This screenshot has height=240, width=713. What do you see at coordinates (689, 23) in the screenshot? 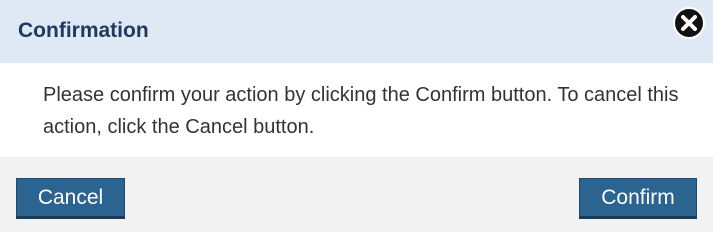
I see `close-icon` at bounding box center [689, 23].